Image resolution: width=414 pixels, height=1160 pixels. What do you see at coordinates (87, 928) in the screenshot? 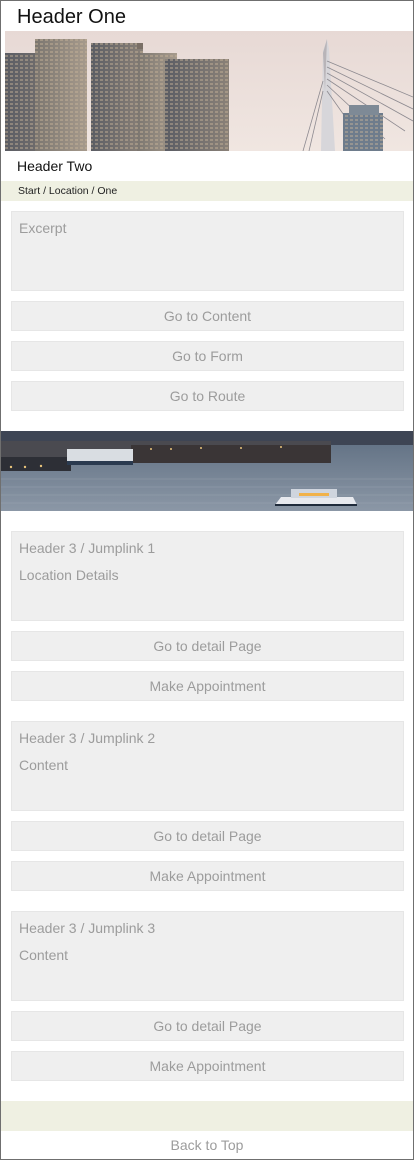
I see `location-3-heading: Header 3 / Jumplink 3` at bounding box center [87, 928].